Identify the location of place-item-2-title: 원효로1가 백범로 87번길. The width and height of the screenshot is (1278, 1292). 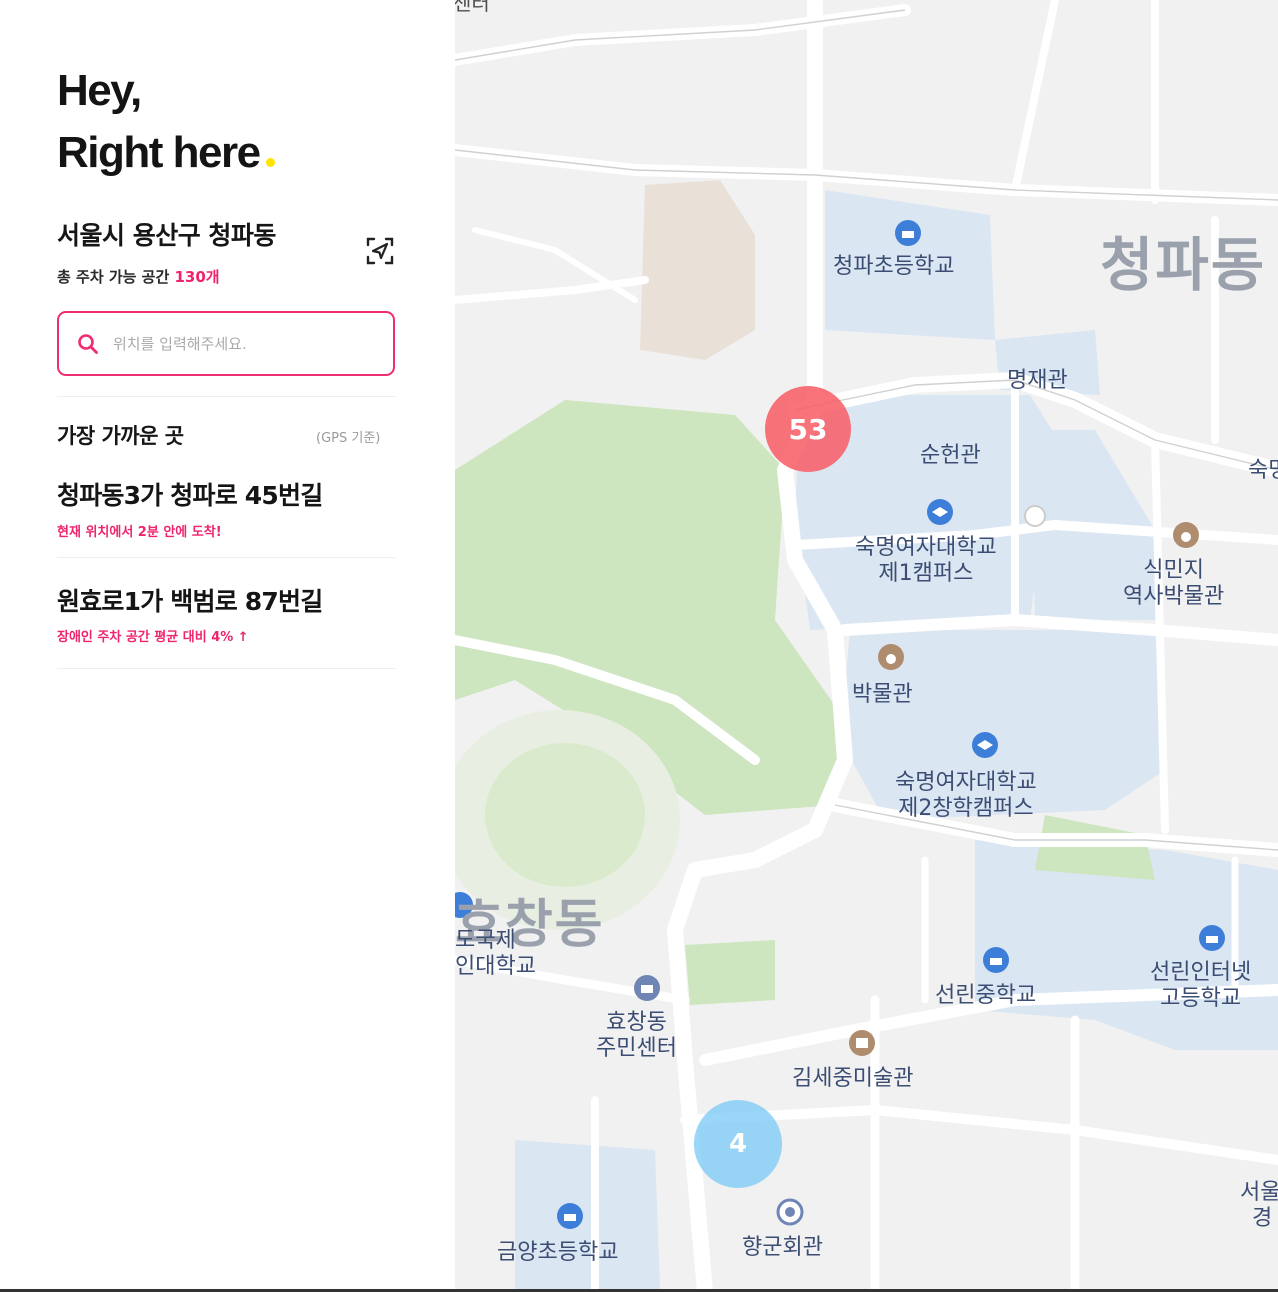
(190, 600).